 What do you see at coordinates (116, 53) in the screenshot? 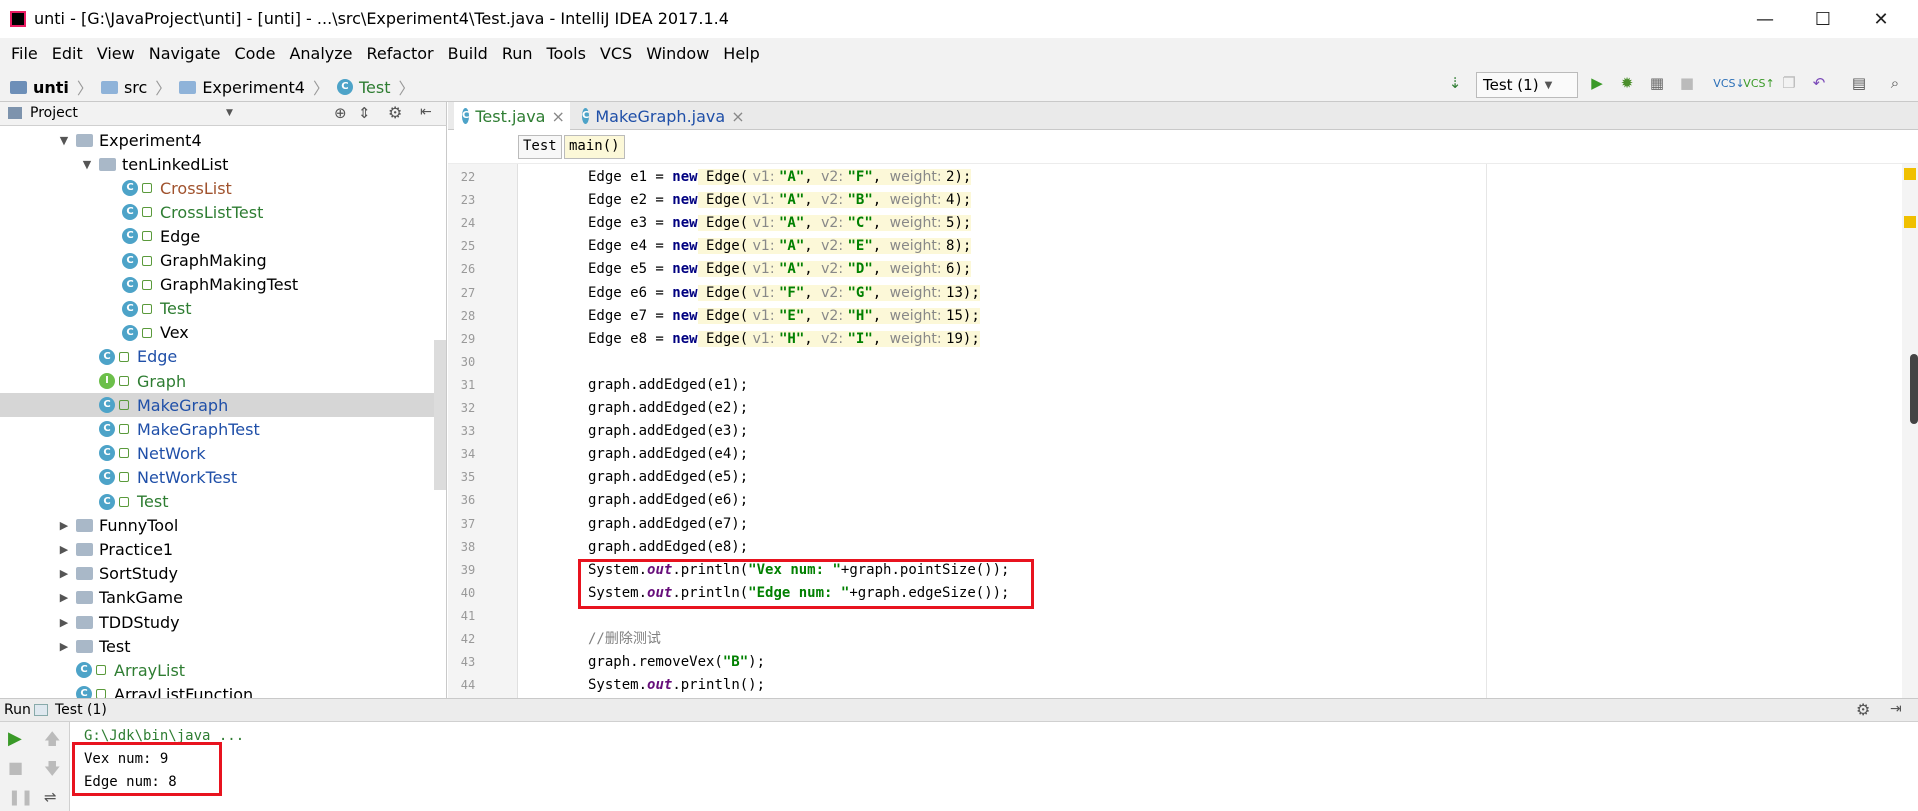
I see `menu-item-view: View` at bounding box center [116, 53].